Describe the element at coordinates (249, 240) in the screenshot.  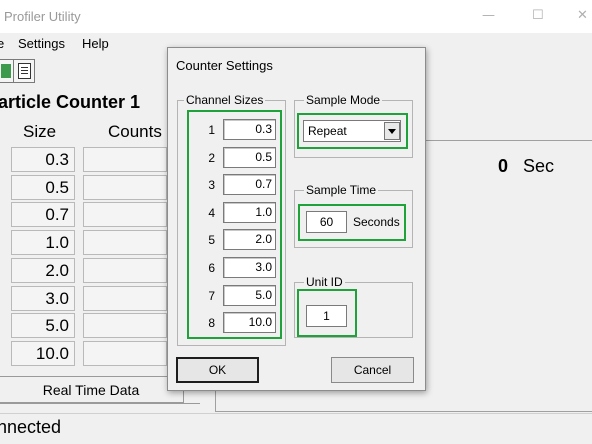
I see `channel-size-input: 2.0` at that location.